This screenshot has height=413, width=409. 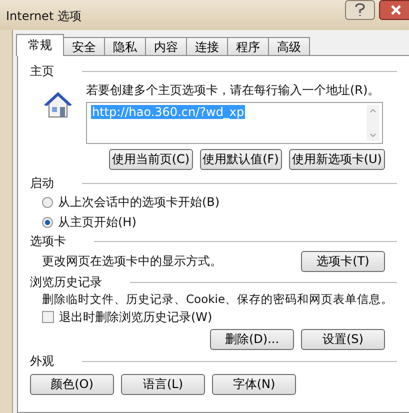 What do you see at coordinates (241, 159) in the screenshot?
I see `home-page-button: 使用默认值(F)` at bounding box center [241, 159].